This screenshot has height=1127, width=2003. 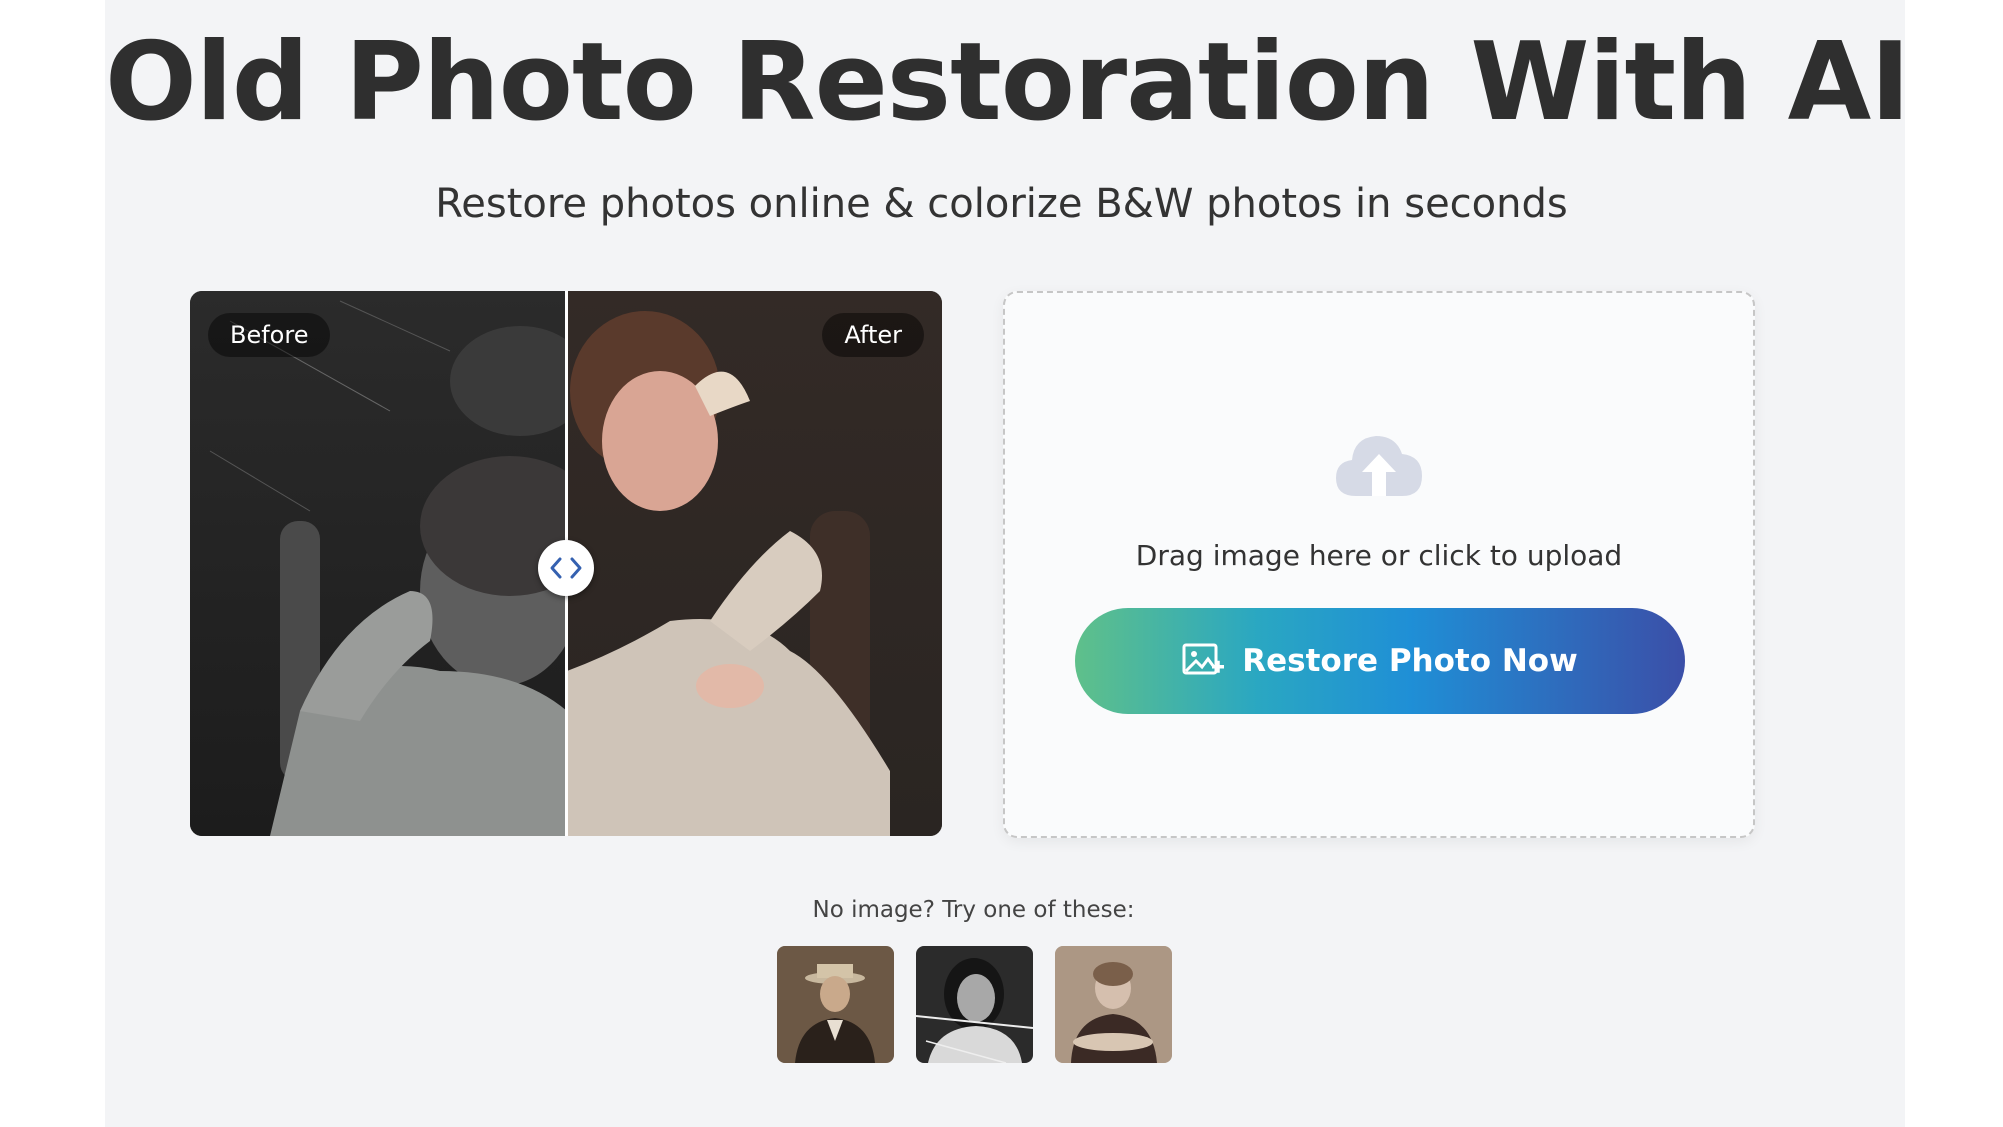 What do you see at coordinates (835, 1004) in the screenshot?
I see `sample-photo-man-hat` at bounding box center [835, 1004].